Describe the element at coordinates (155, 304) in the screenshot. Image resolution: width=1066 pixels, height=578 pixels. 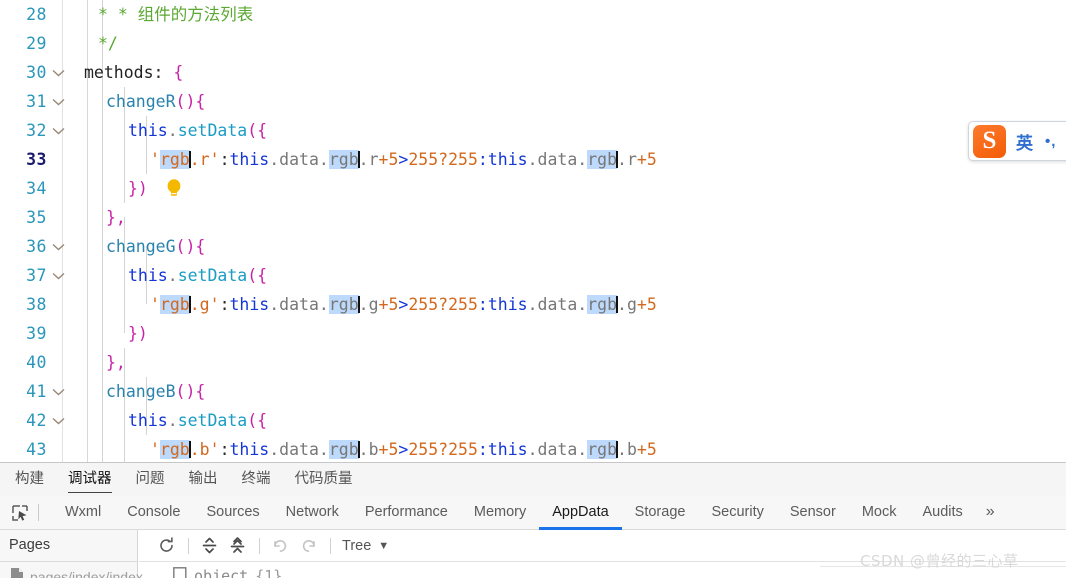
I see `quote: '` at that location.